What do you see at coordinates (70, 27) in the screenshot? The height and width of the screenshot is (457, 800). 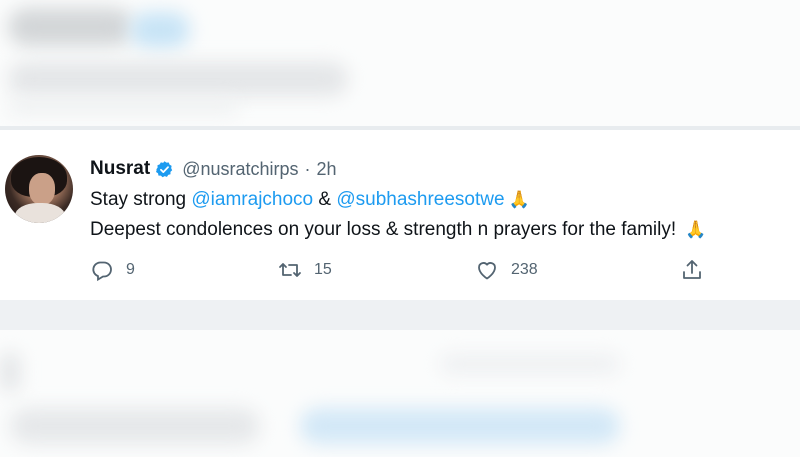 I see `blurred-name` at bounding box center [70, 27].